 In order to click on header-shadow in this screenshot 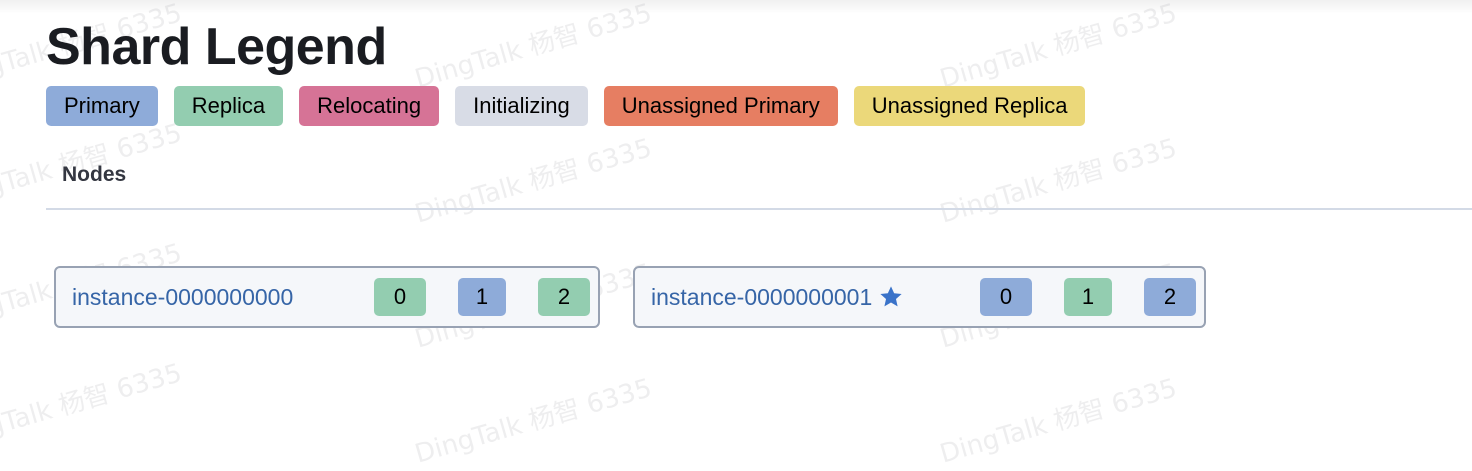, I will do `click(736, 7)`.